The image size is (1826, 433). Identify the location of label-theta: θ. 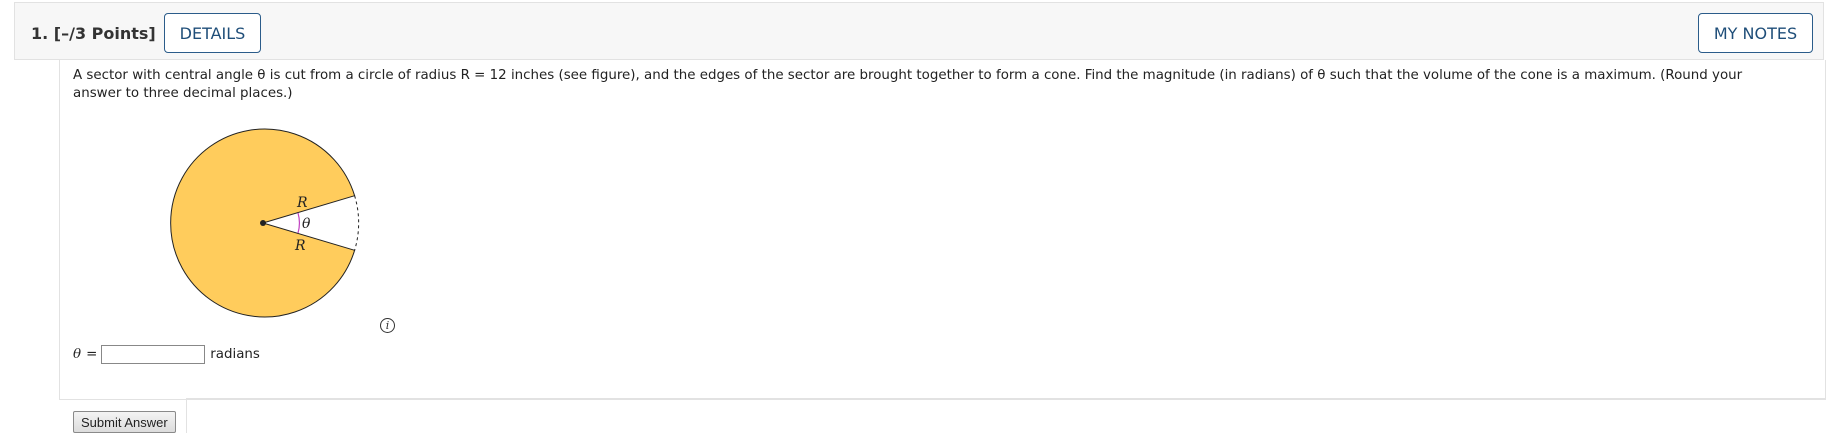
(306, 224).